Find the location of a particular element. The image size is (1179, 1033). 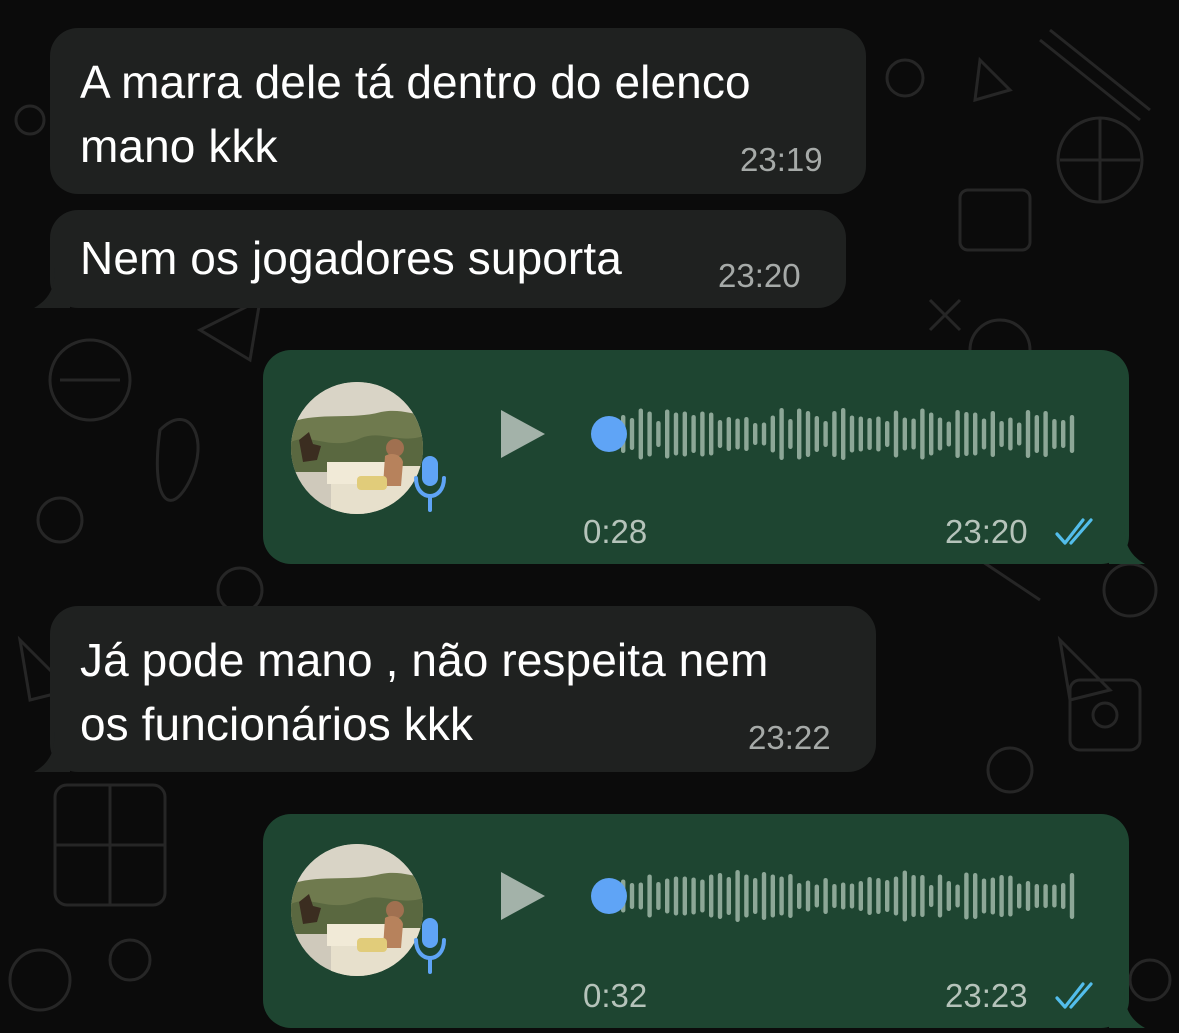

message-timestamp: 23:19 is located at coordinates (781, 159).